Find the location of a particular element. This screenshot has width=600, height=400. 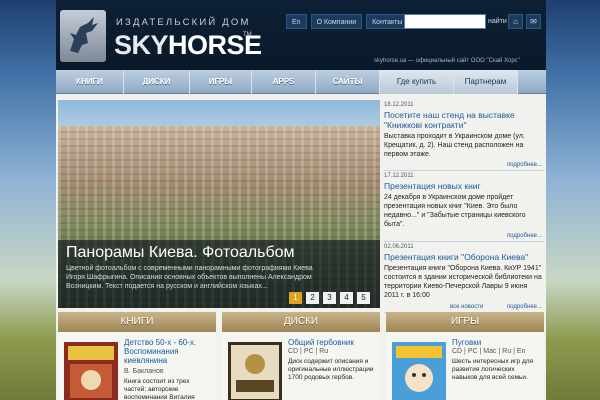

game-cover-image is located at coordinates (419, 371).